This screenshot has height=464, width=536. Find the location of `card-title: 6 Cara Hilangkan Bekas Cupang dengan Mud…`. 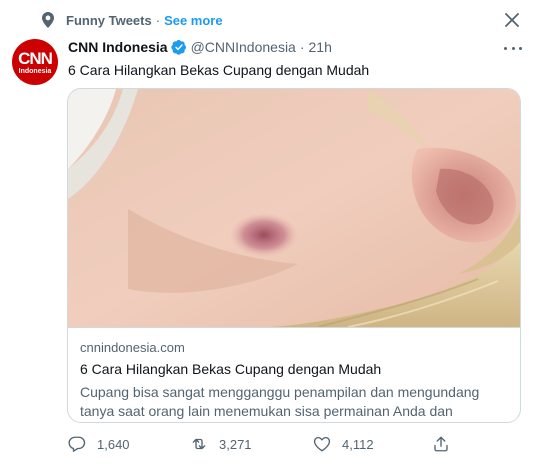

card-title: 6 Cara Hilangkan Bekas Cupang dengan Mud… is located at coordinates (231, 369).